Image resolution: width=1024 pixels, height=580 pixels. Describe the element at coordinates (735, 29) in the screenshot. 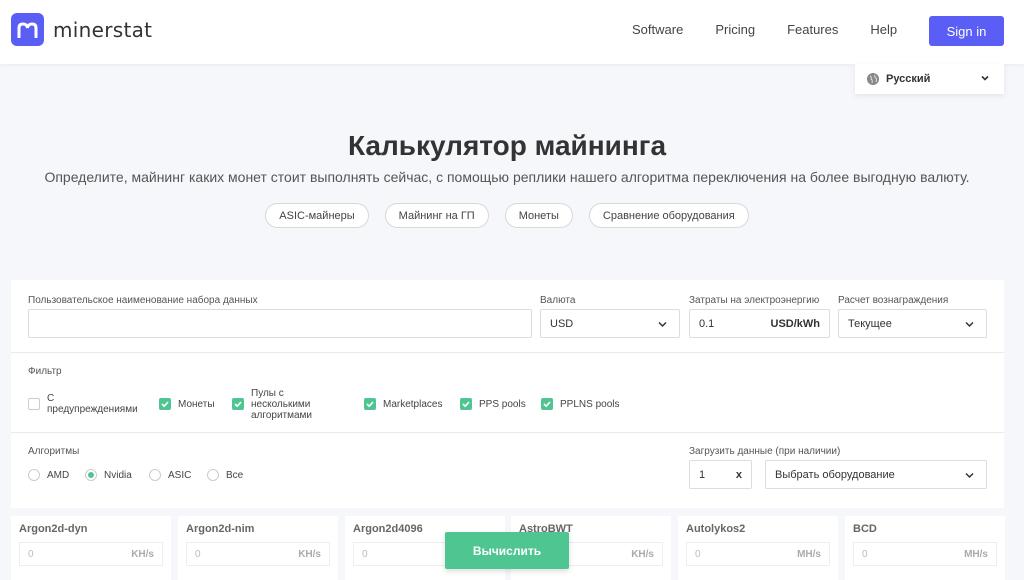

I see `nav-pricing: Pricing` at that location.